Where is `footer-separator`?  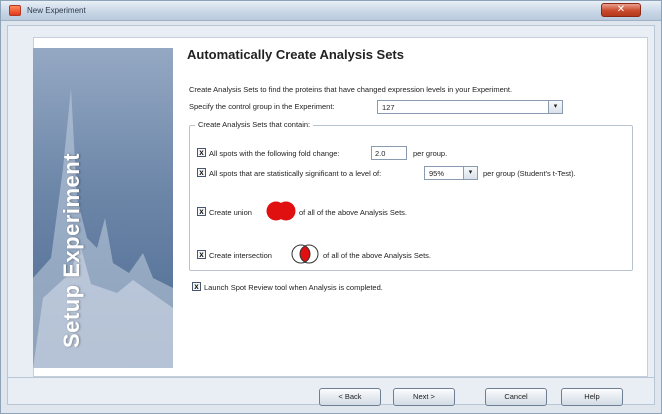 footer-separator is located at coordinates (331, 377).